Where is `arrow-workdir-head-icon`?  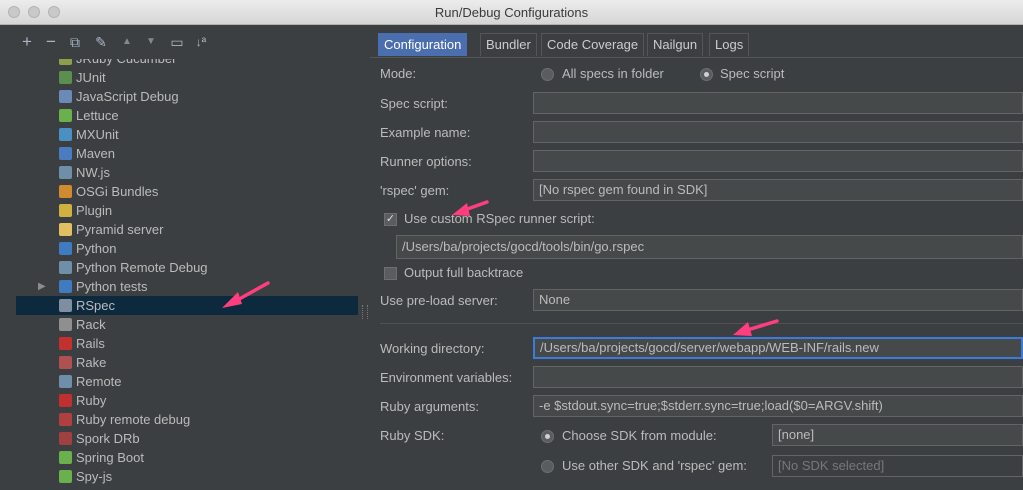
arrow-workdir-head-icon is located at coordinates (742, 329).